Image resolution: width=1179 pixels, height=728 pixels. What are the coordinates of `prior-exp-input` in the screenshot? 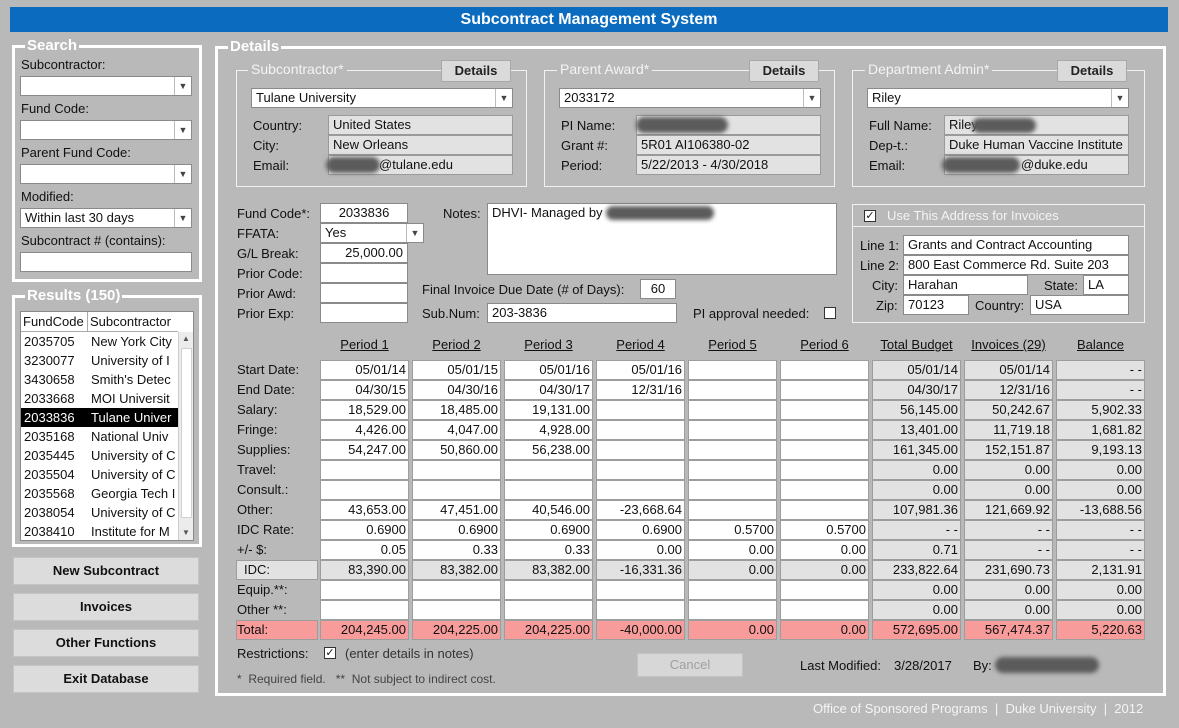 It's located at (364, 313).